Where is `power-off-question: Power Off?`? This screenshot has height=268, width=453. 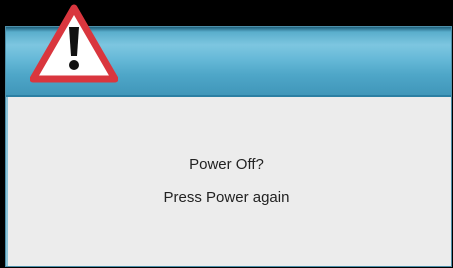 power-off-question: Power Off? is located at coordinates (226, 164).